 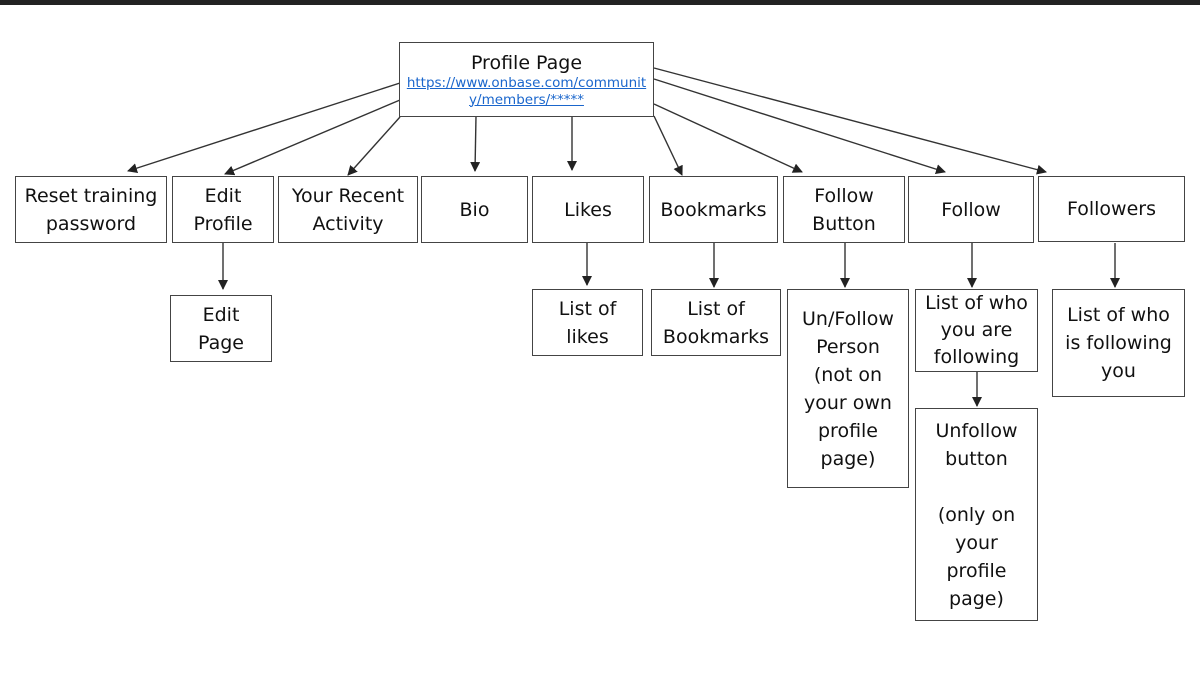 What do you see at coordinates (526, 62) in the screenshot?
I see `root-title: Profile Page` at bounding box center [526, 62].